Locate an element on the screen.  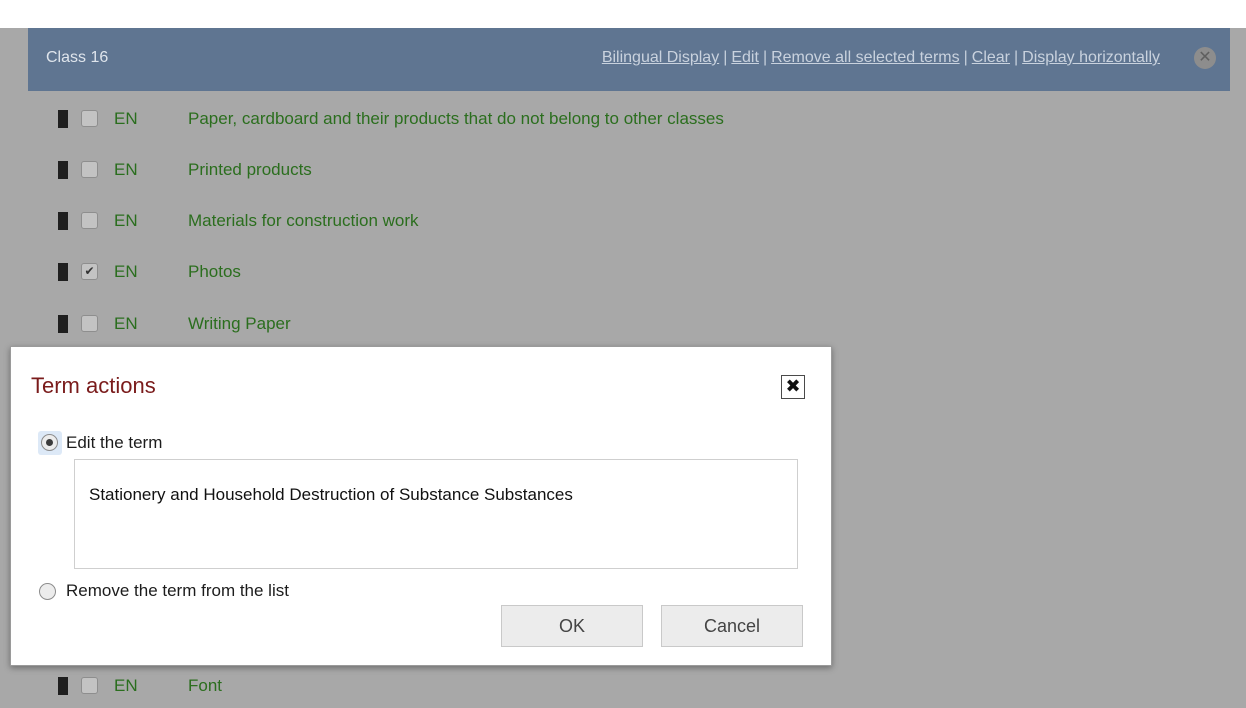
term-row: ✔ EN Photos is located at coordinates (629, 272).